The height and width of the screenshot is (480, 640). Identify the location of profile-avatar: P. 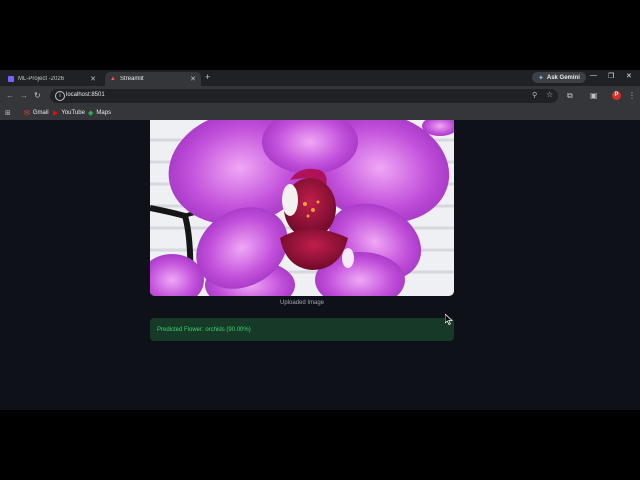
(616, 95).